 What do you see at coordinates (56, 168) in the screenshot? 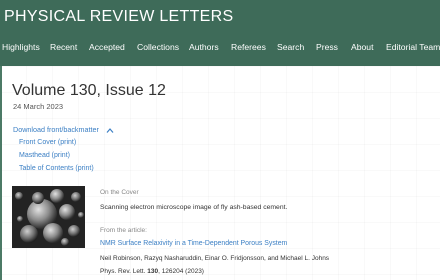
I see `table-of-contents-link: Table of Contents (print)` at bounding box center [56, 168].